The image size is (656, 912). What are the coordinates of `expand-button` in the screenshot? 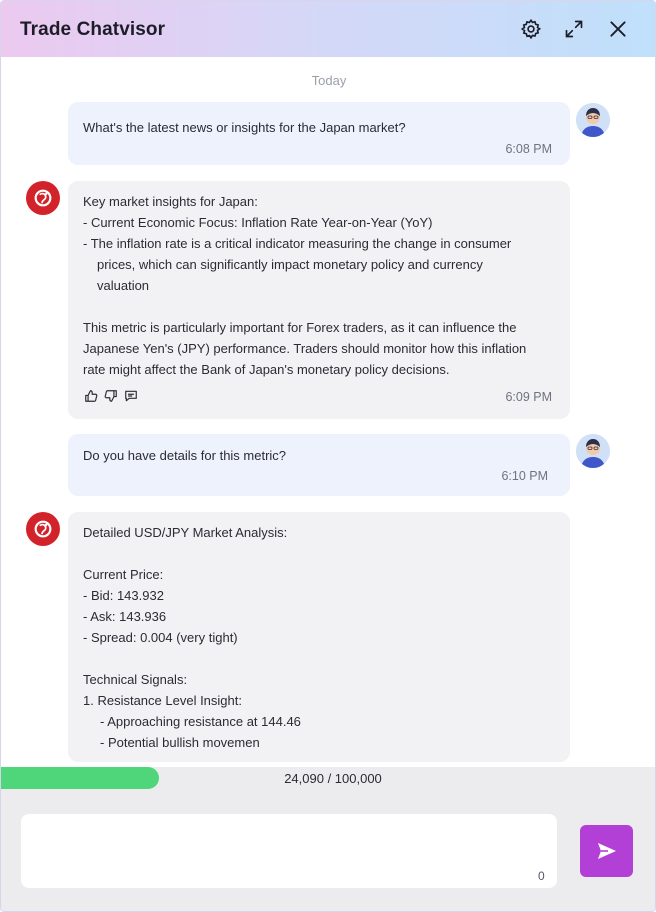 It's located at (574, 29).